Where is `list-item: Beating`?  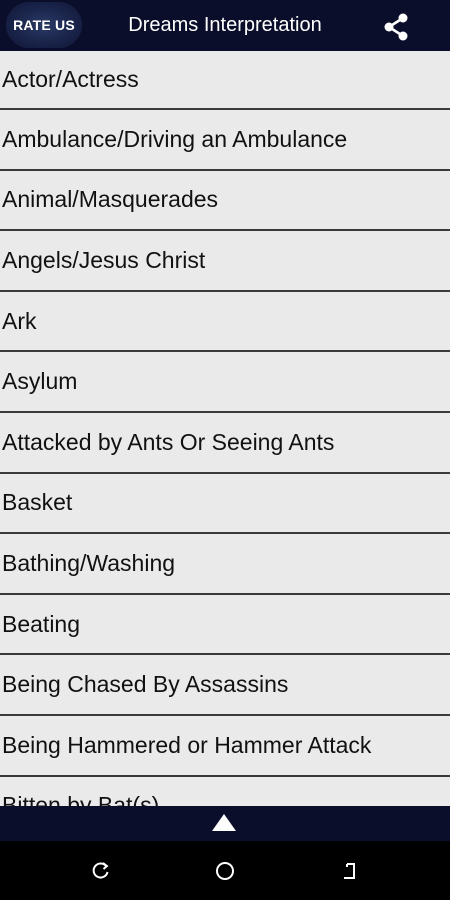 list-item: Beating is located at coordinates (225, 625).